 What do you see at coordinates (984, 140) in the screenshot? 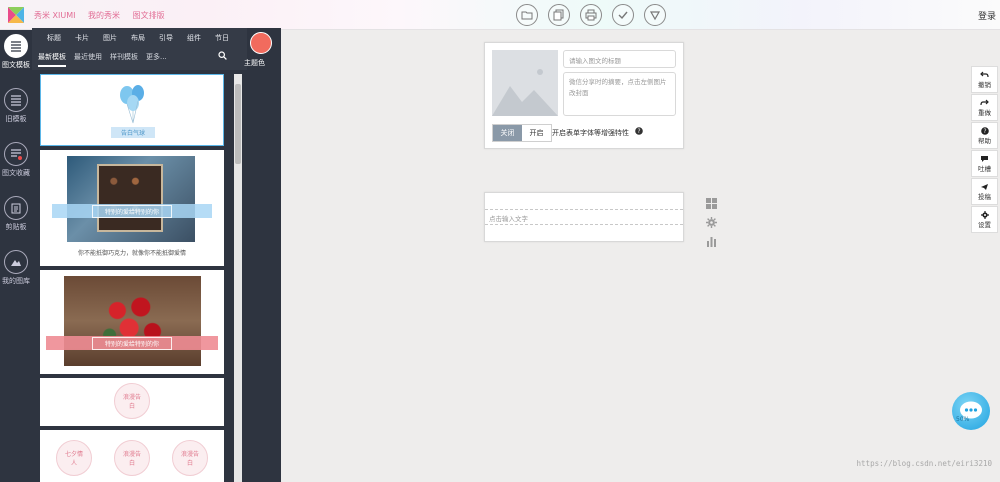
I see `toolbar-label: 帮助` at bounding box center [984, 140].